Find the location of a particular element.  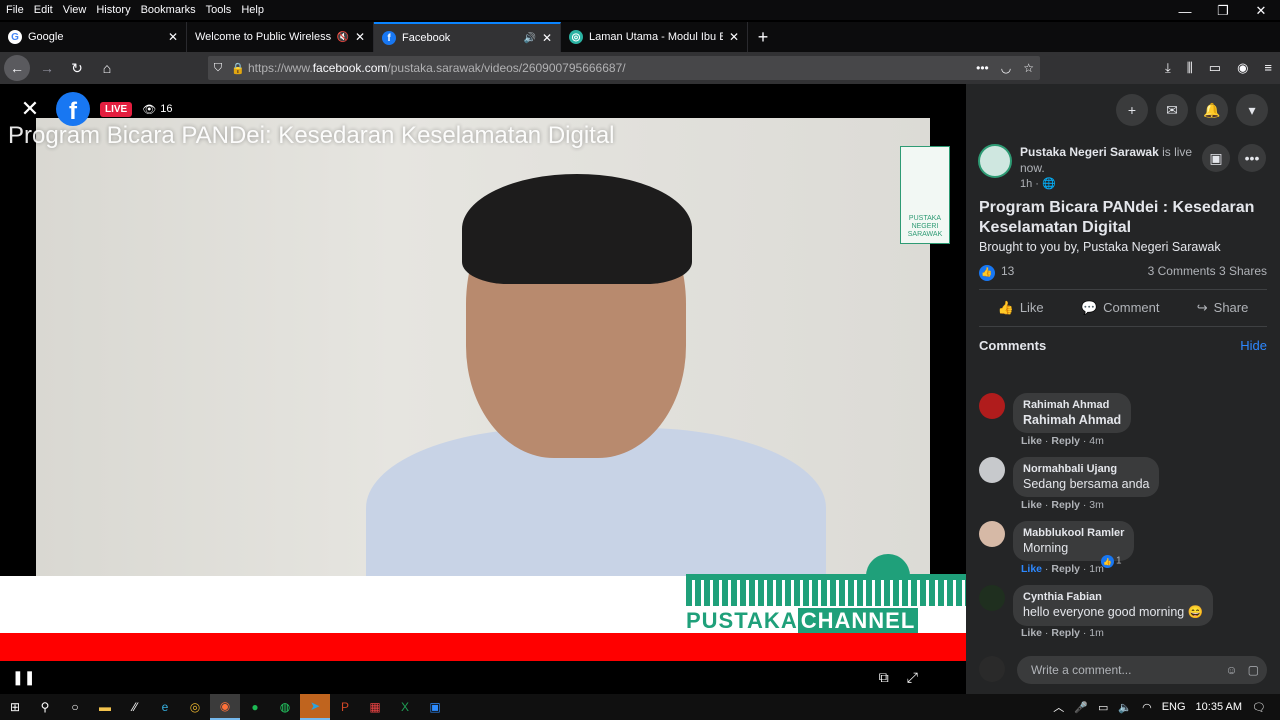

windows-start-icon: ⊞ is located at coordinates (15, 707).